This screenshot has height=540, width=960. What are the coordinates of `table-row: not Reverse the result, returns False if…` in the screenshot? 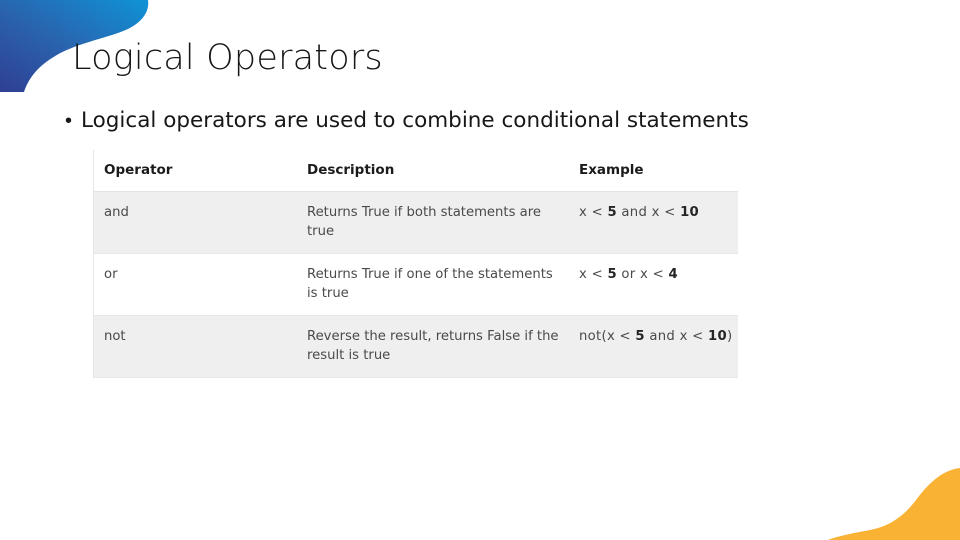 It's located at (415, 346).